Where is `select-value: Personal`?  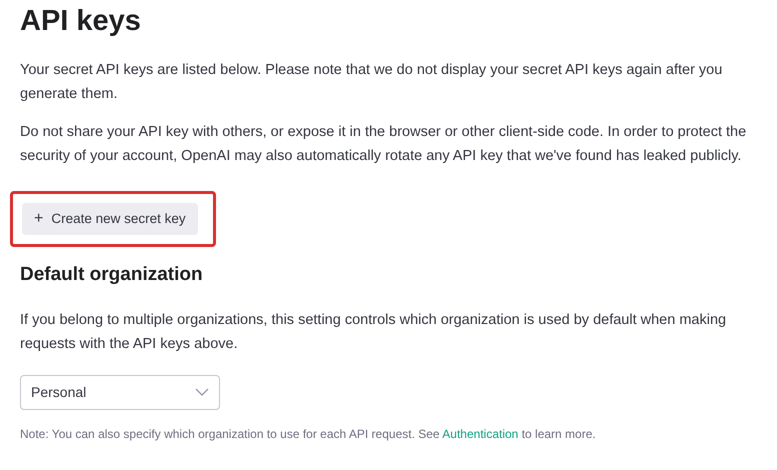
select-value: Personal is located at coordinates (58, 392).